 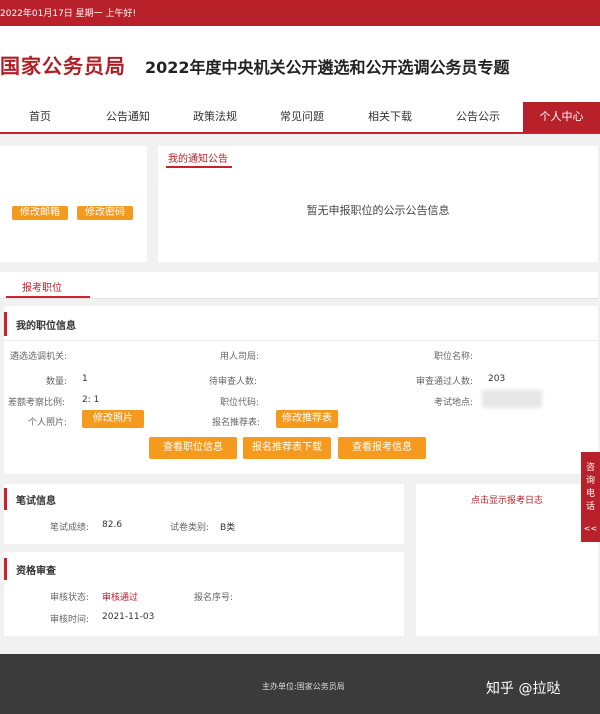 I want to click on notices-panel: 我的通知公告 暂无申报职位的公示公告信息, so click(x=378, y=204).